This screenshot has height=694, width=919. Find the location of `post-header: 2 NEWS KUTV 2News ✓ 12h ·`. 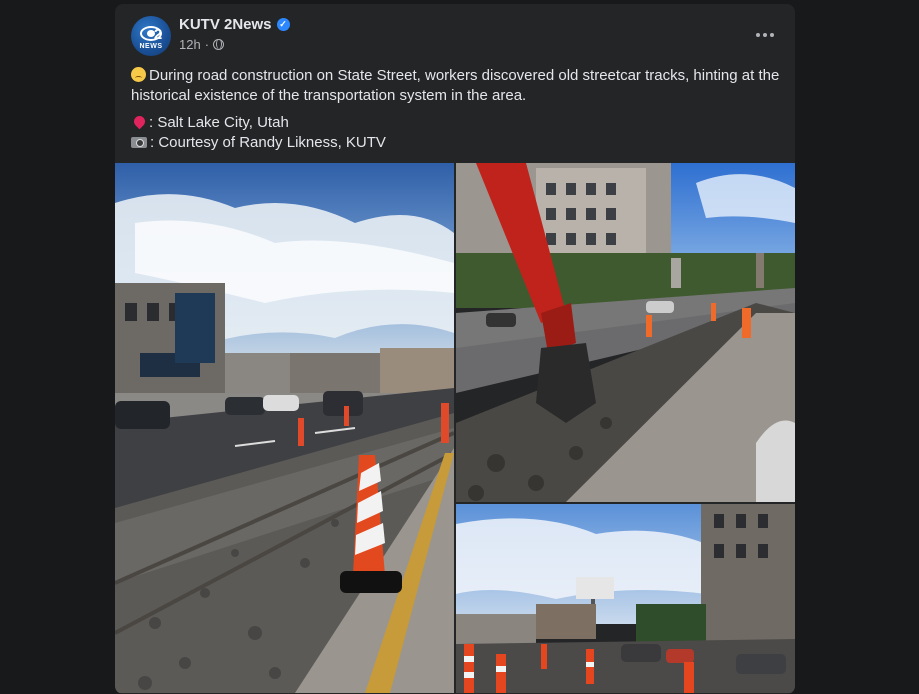

post-header: 2 NEWS KUTV 2News ✓ 12h · is located at coordinates (455, 36).